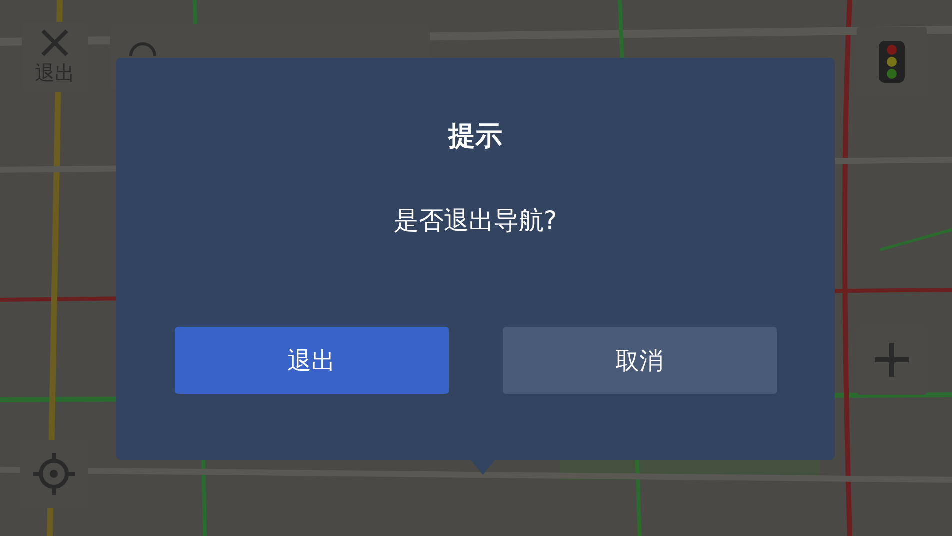  I want to click on traffic-light-icon, so click(892, 62).